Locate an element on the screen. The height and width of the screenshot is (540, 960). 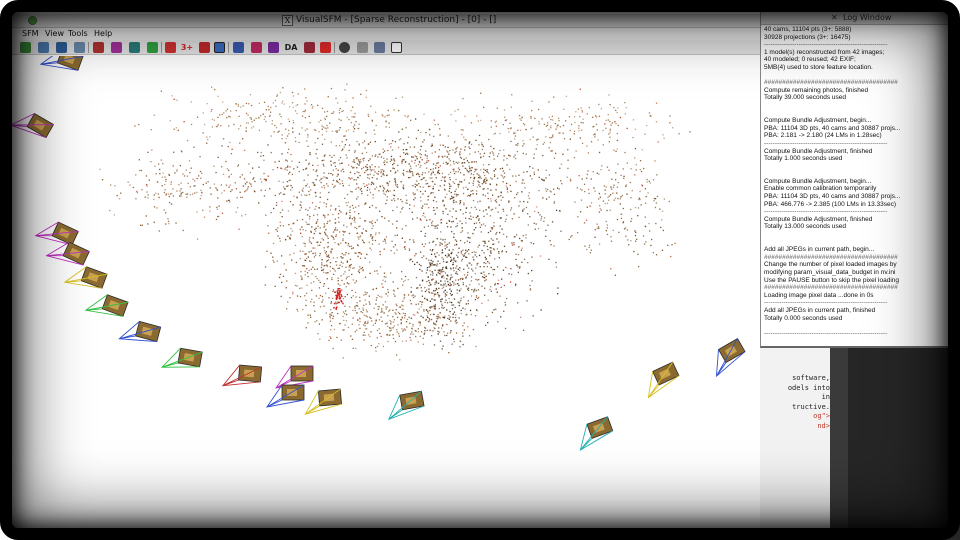
window-close-dot-icon is located at coordinates (32, 20).